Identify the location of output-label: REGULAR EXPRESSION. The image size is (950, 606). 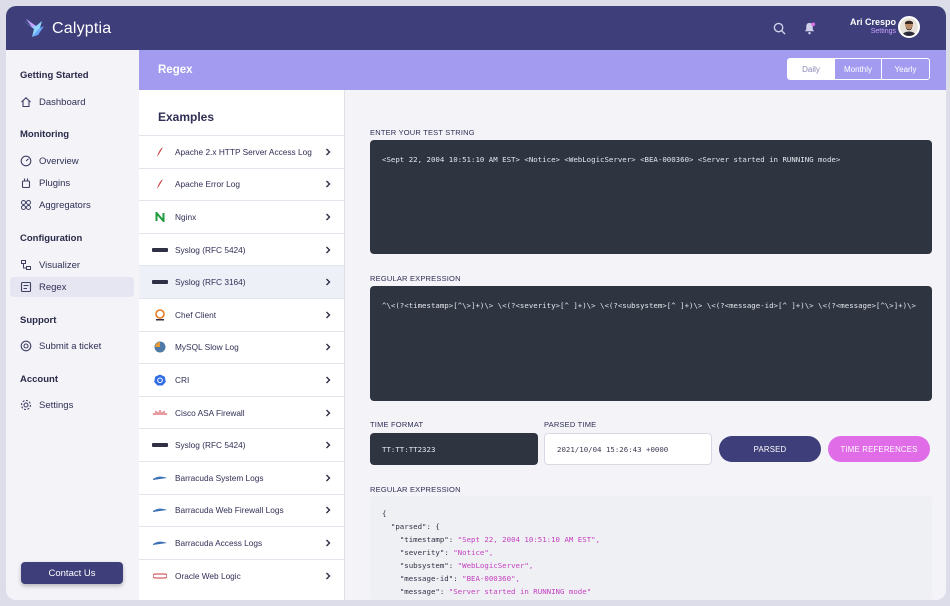
(415, 489).